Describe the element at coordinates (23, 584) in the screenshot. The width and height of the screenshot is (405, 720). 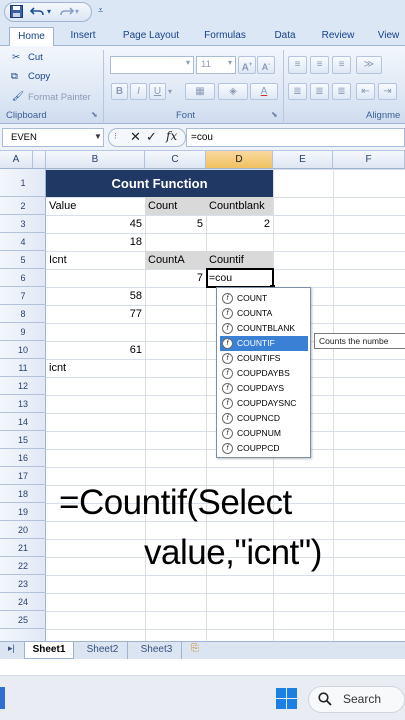
I see `row-header: 23` at that location.